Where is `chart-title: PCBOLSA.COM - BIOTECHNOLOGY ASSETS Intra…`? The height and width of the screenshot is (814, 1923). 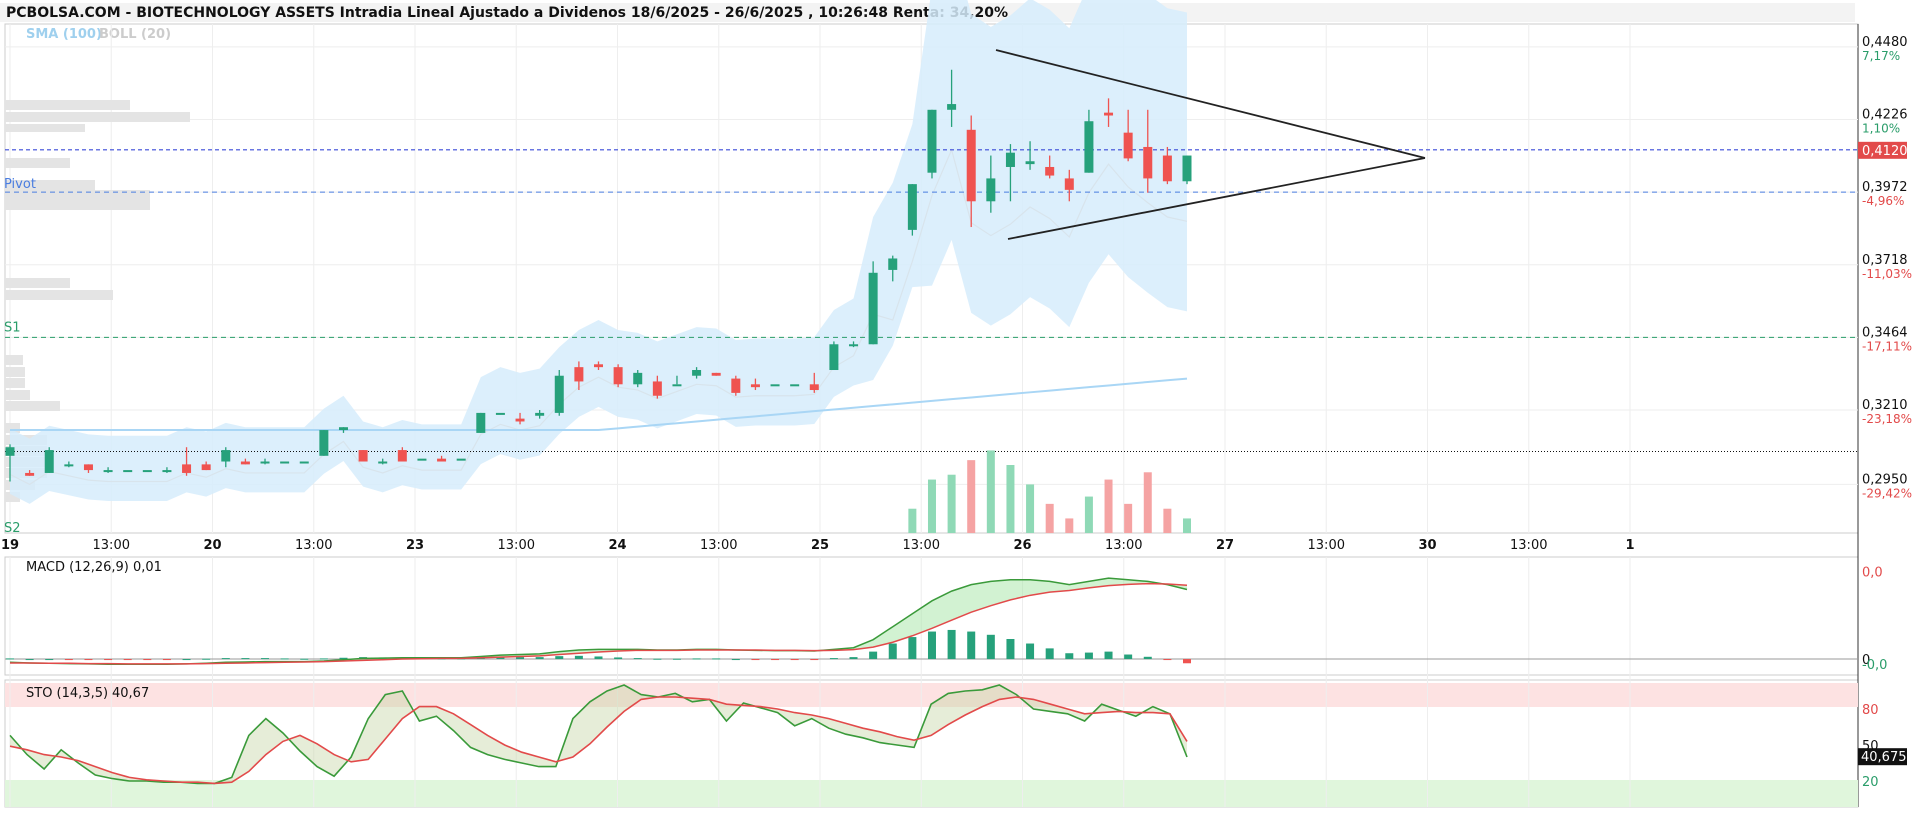
chart-title: PCBOLSA.COM - BIOTECHNOLOGY ASSETS Intra… is located at coordinates (507, 13).